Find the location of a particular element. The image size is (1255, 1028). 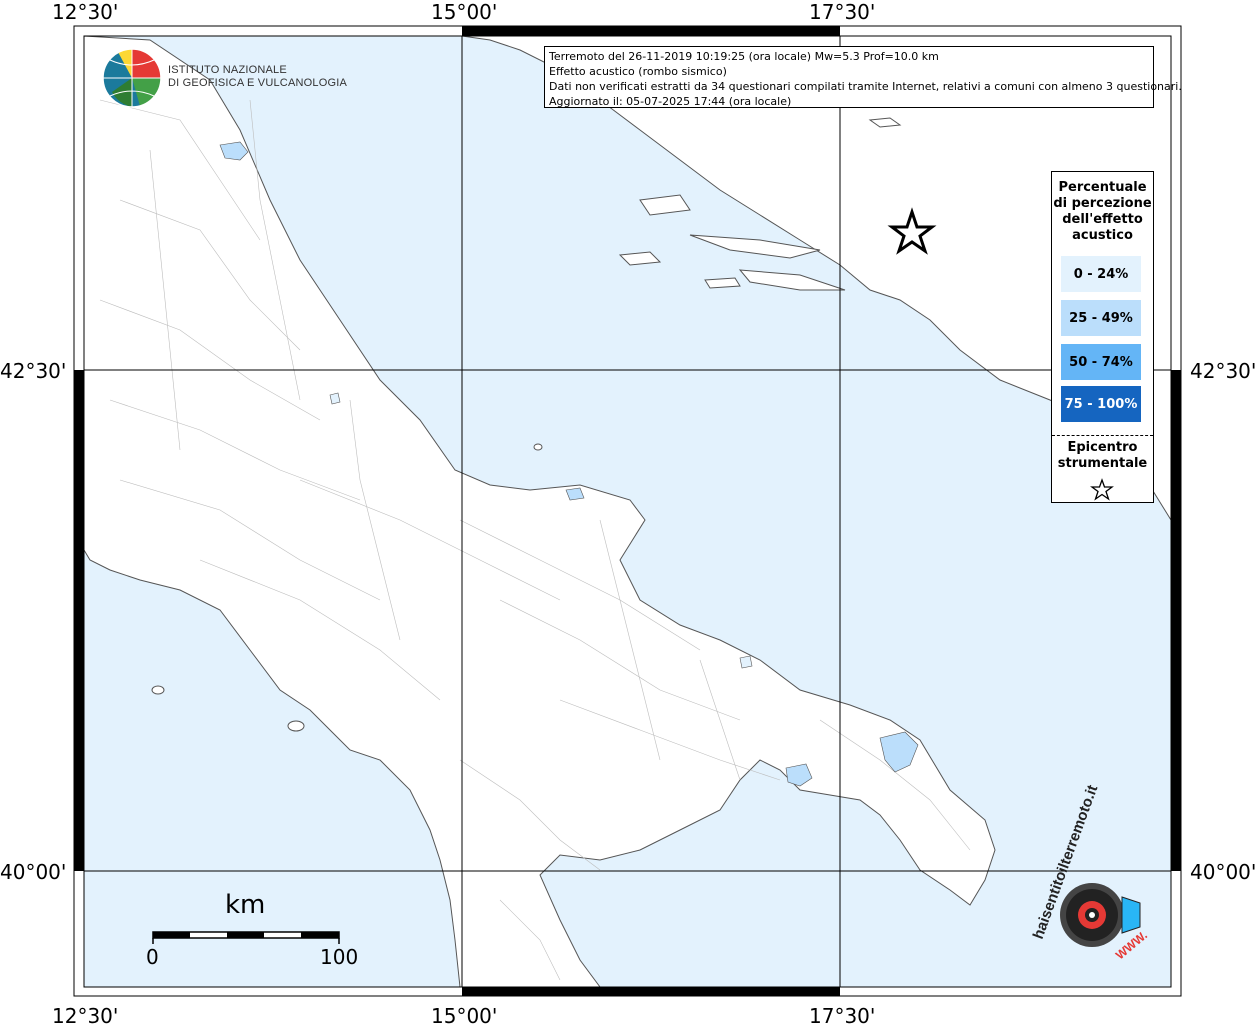

ingv-logo-line1: ISTITUTO NAZIONALE is located at coordinates (227, 70).